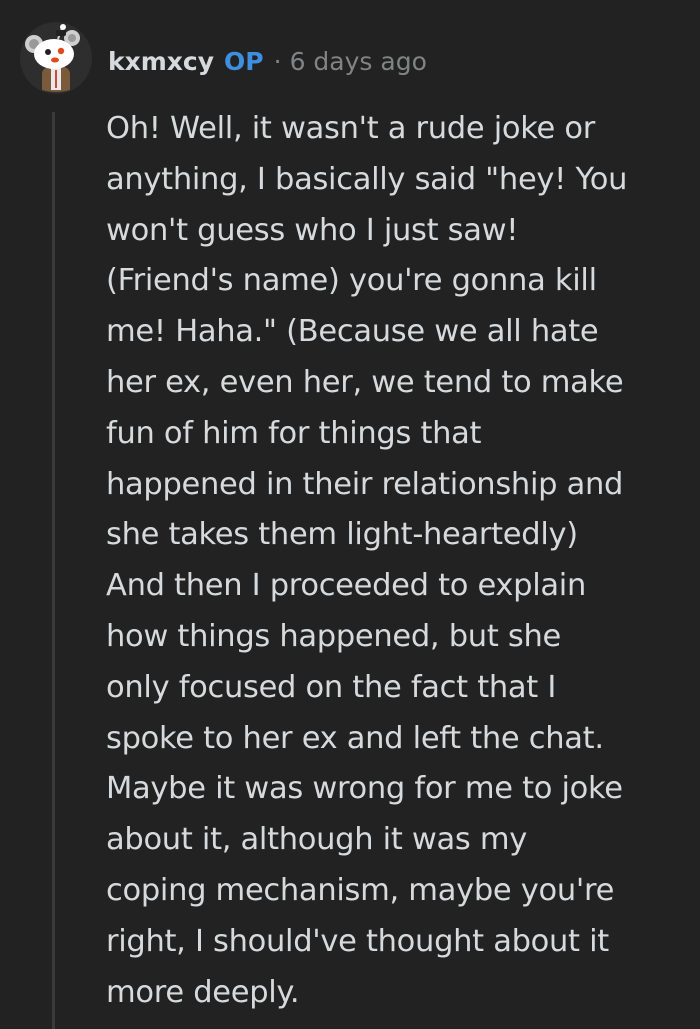 The height and width of the screenshot is (1029, 700). Describe the element at coordinates (267, 61) in the screenshot. I see `comment-meta: kxmxcy OP · 6 days ago` at that location.